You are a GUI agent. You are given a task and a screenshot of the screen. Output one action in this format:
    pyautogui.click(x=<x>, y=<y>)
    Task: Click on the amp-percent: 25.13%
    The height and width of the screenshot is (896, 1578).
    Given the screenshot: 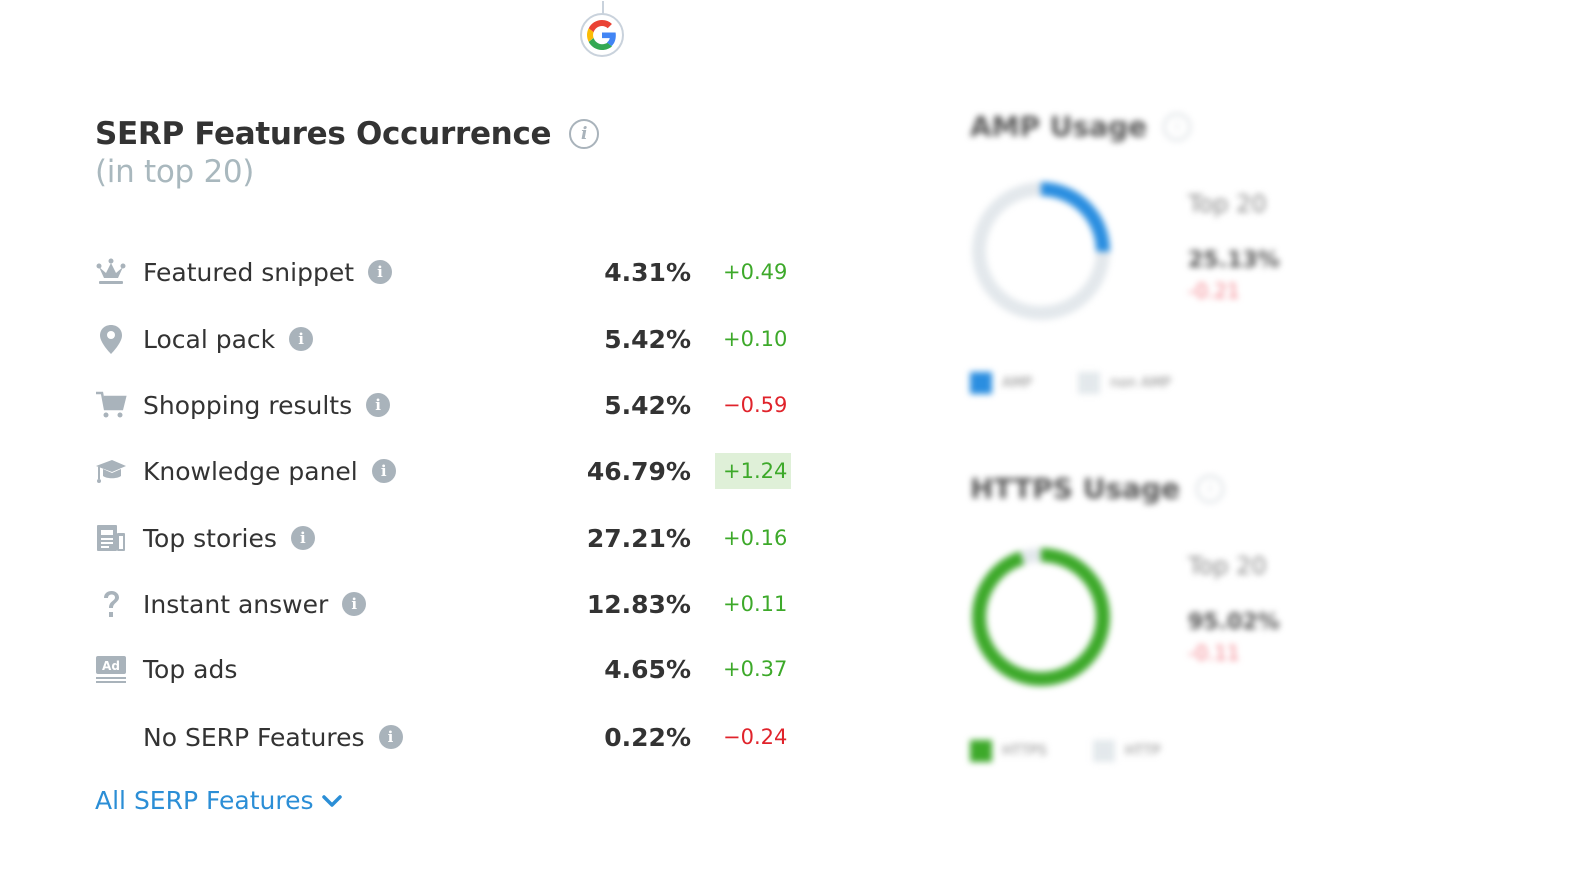 What is the action you would take?
    pyautogui.click(x=1234, y=260)
    